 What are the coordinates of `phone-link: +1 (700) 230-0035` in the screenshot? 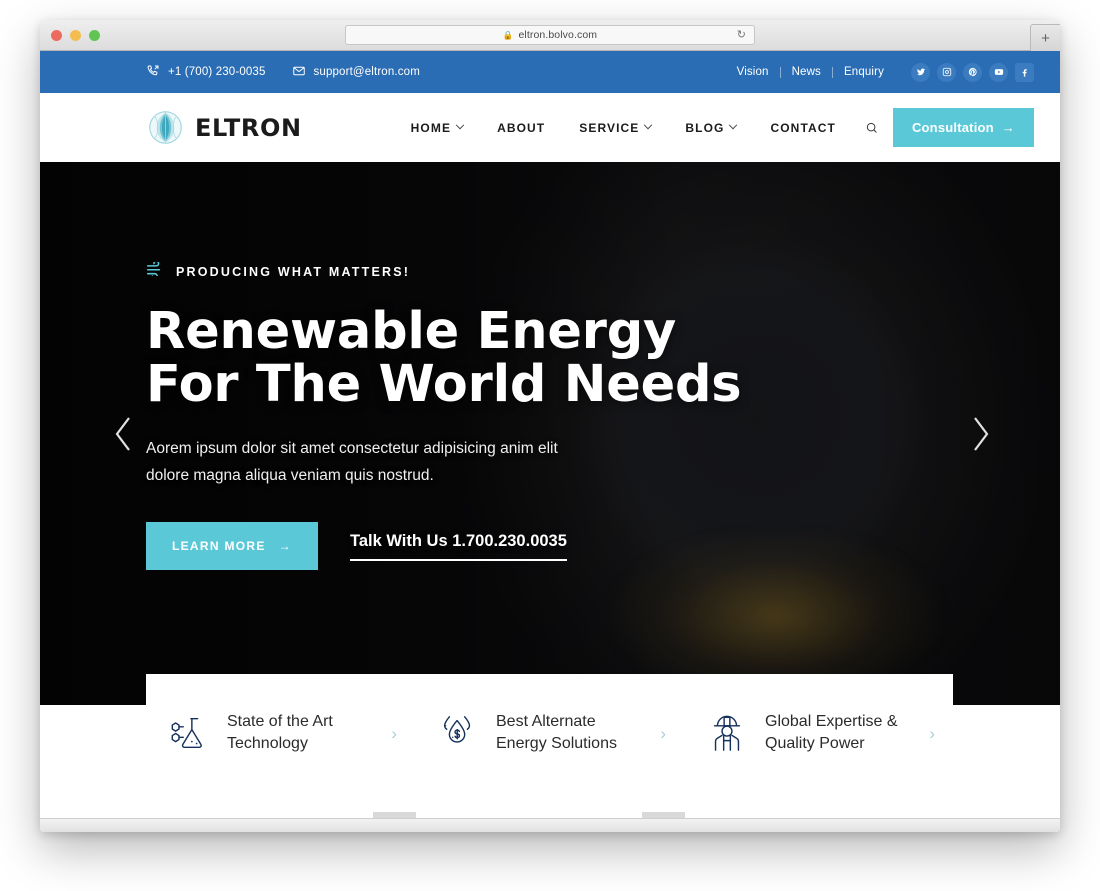 It's located at (206, 72).